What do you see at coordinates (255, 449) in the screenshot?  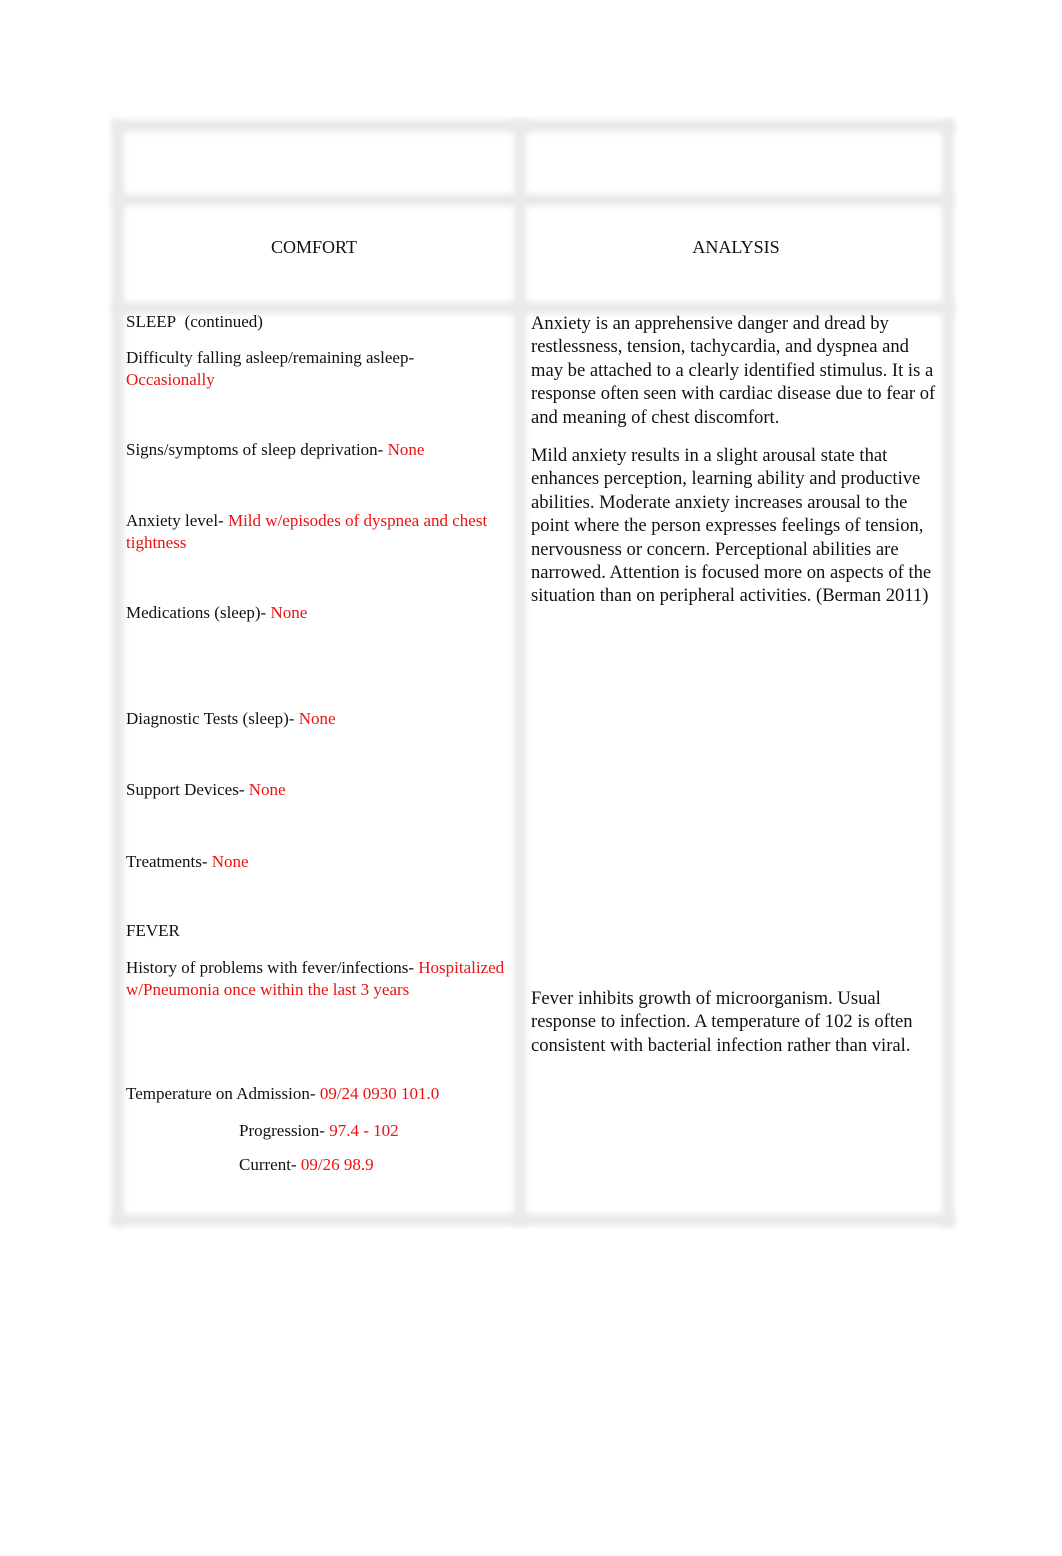 I see `item-label: Signs/symptoms of sleep deprivation-` at bounding box center [255, 449].